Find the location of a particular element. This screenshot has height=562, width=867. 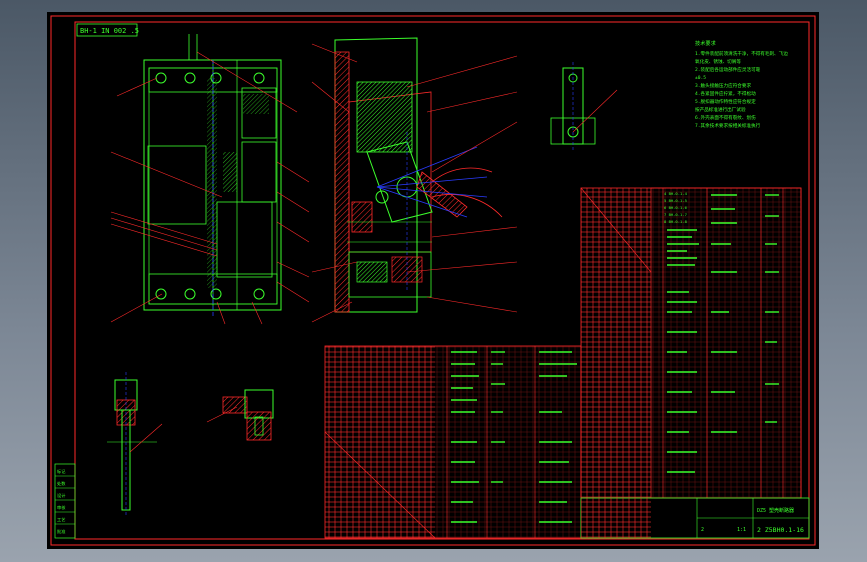

bom-row: 4 BH-0.1-4 is located at coordinates (676, 193).